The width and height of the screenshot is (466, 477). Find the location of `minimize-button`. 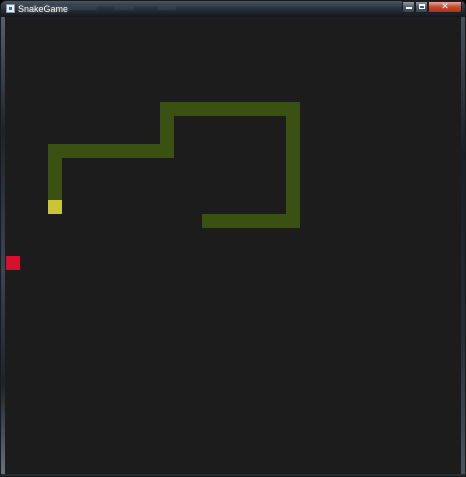

minimize-button is located at coordinates (408, 7).